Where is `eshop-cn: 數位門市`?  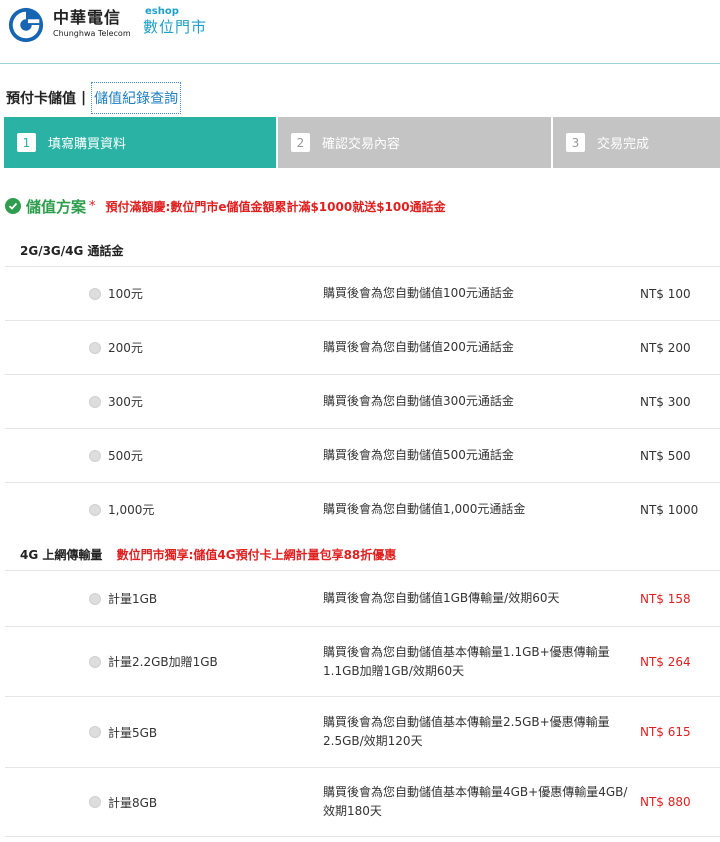 eshop-cn: 數位門市 is located at coordinates (175, 27).